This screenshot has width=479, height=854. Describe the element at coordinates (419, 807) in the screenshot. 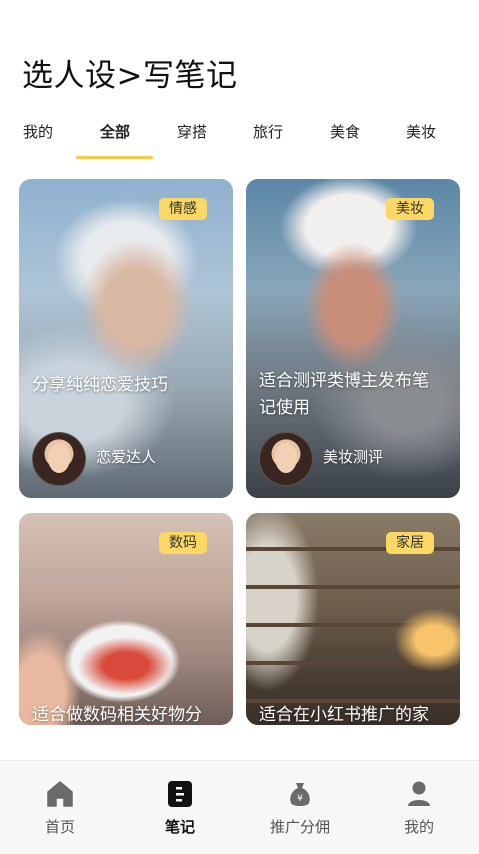

I see `nav-profile: 我的` at that location.